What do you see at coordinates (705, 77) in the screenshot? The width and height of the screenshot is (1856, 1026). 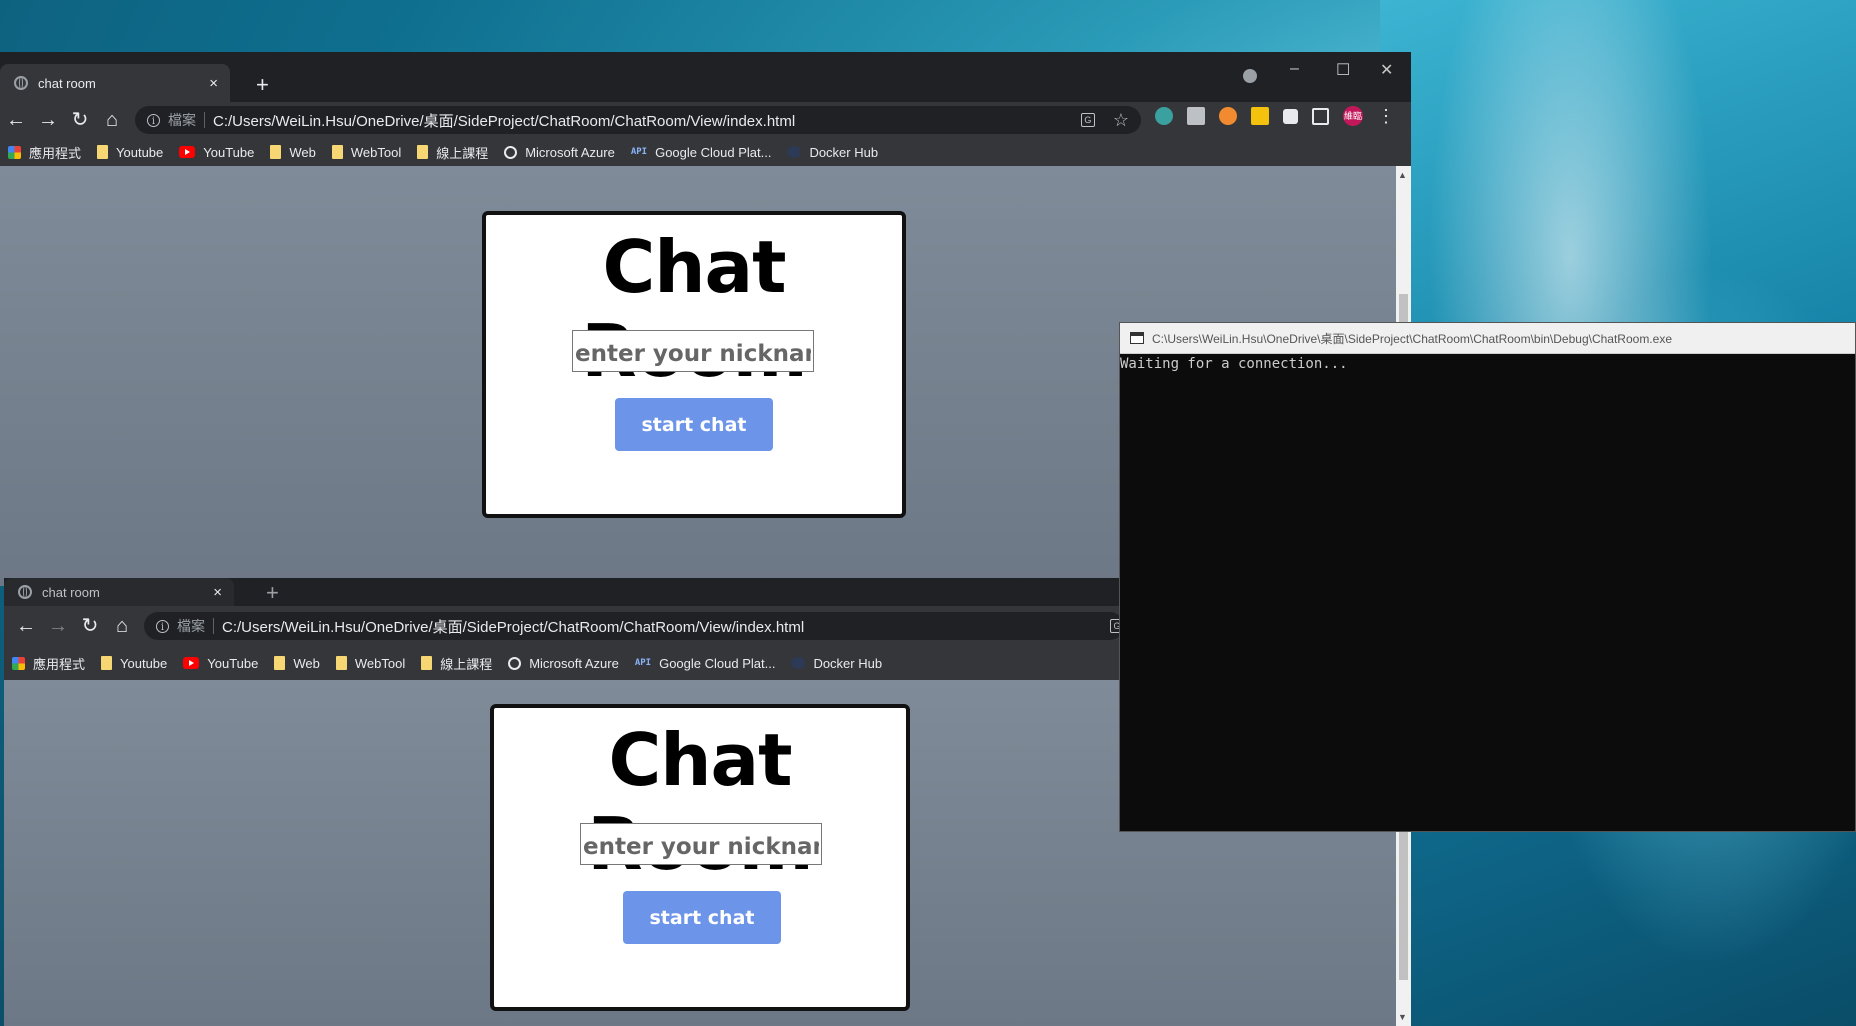 I see `tab-strip: chat room × + – ☐ ✕` at bounding box center [705, 77].